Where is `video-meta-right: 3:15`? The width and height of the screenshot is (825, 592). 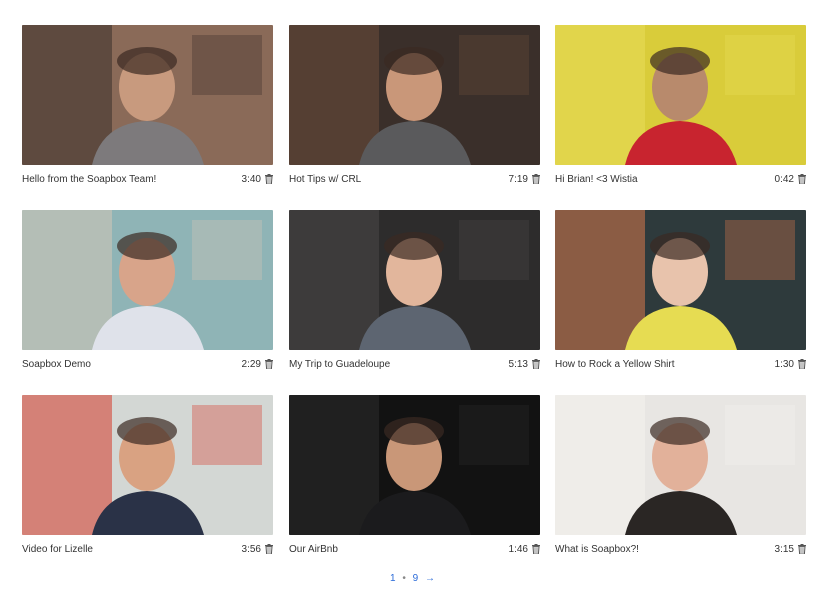 video-meta-right: 3:15 is located at coordinates (790, 549).